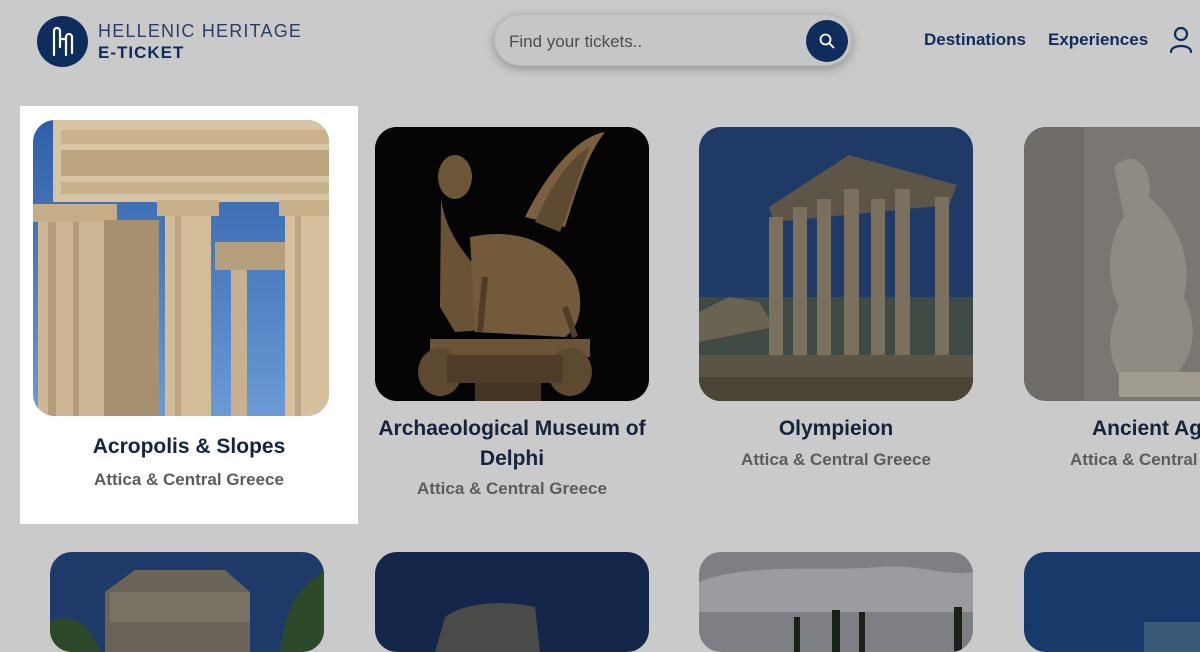 The width and height of the screenshot is (1200, 652). Describe the element at coordinates (189, 446) in the screenshot. I see `card-title: Acropolis & Slopes` at that location.